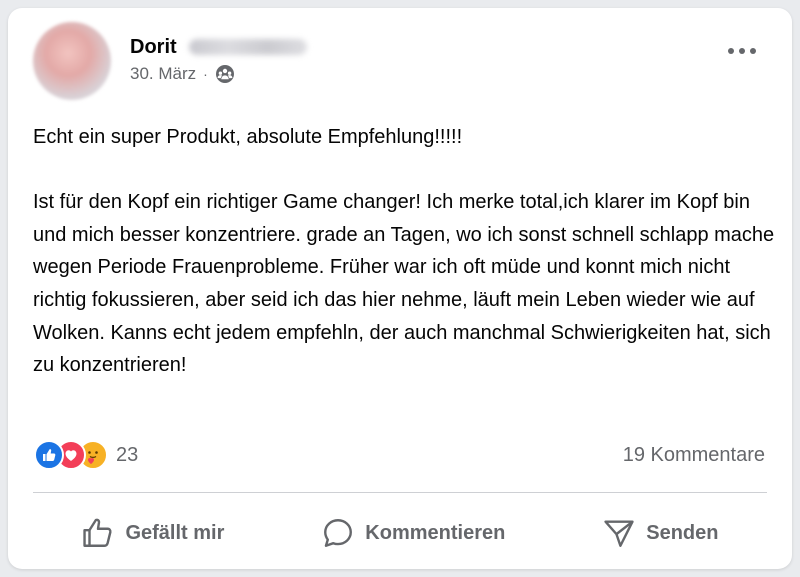 The height and width of the screenshot is (577, 800). I want to click on like-button-label: Gefällt mir, so click(175, 532).